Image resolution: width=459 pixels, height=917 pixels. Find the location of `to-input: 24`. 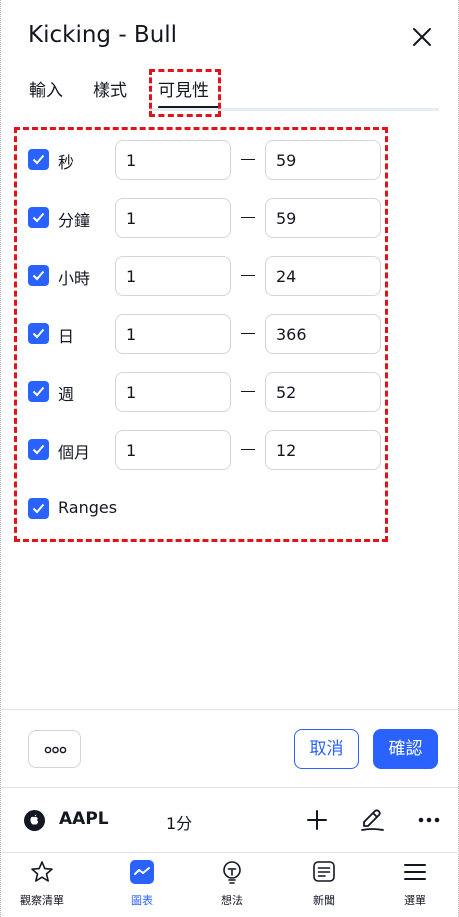

to-input: 24 is located at coordinates (323, 276).